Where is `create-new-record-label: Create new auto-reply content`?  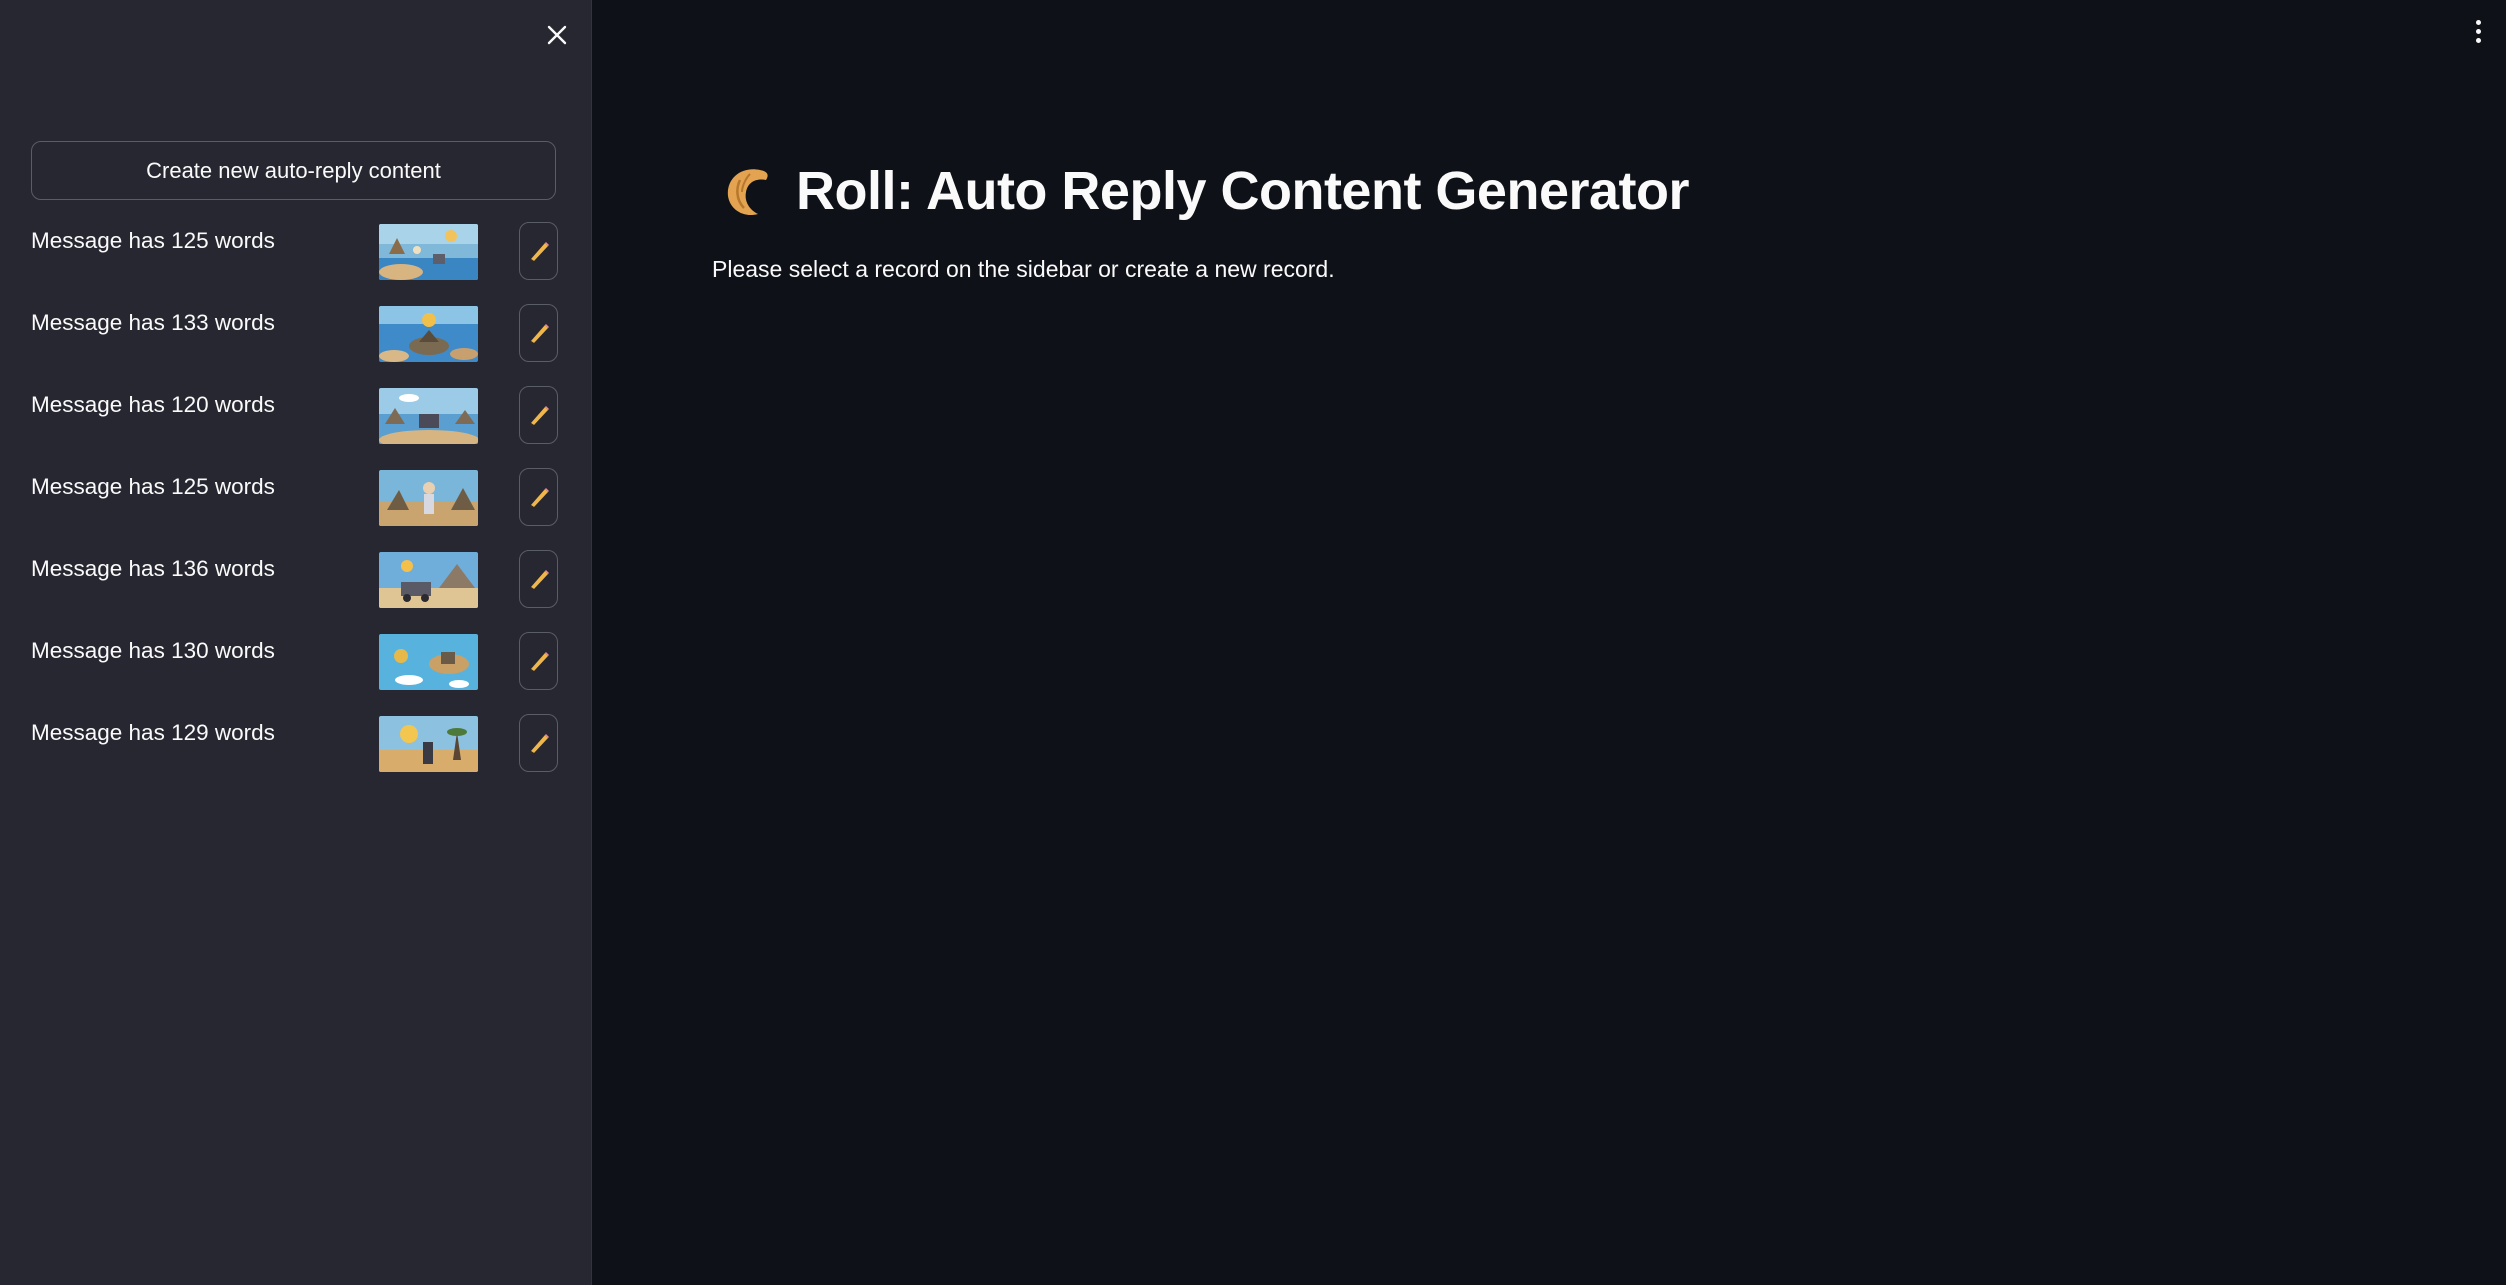
create-new-record-label: Create new auto-reply content is located at coordinates (293, 170).